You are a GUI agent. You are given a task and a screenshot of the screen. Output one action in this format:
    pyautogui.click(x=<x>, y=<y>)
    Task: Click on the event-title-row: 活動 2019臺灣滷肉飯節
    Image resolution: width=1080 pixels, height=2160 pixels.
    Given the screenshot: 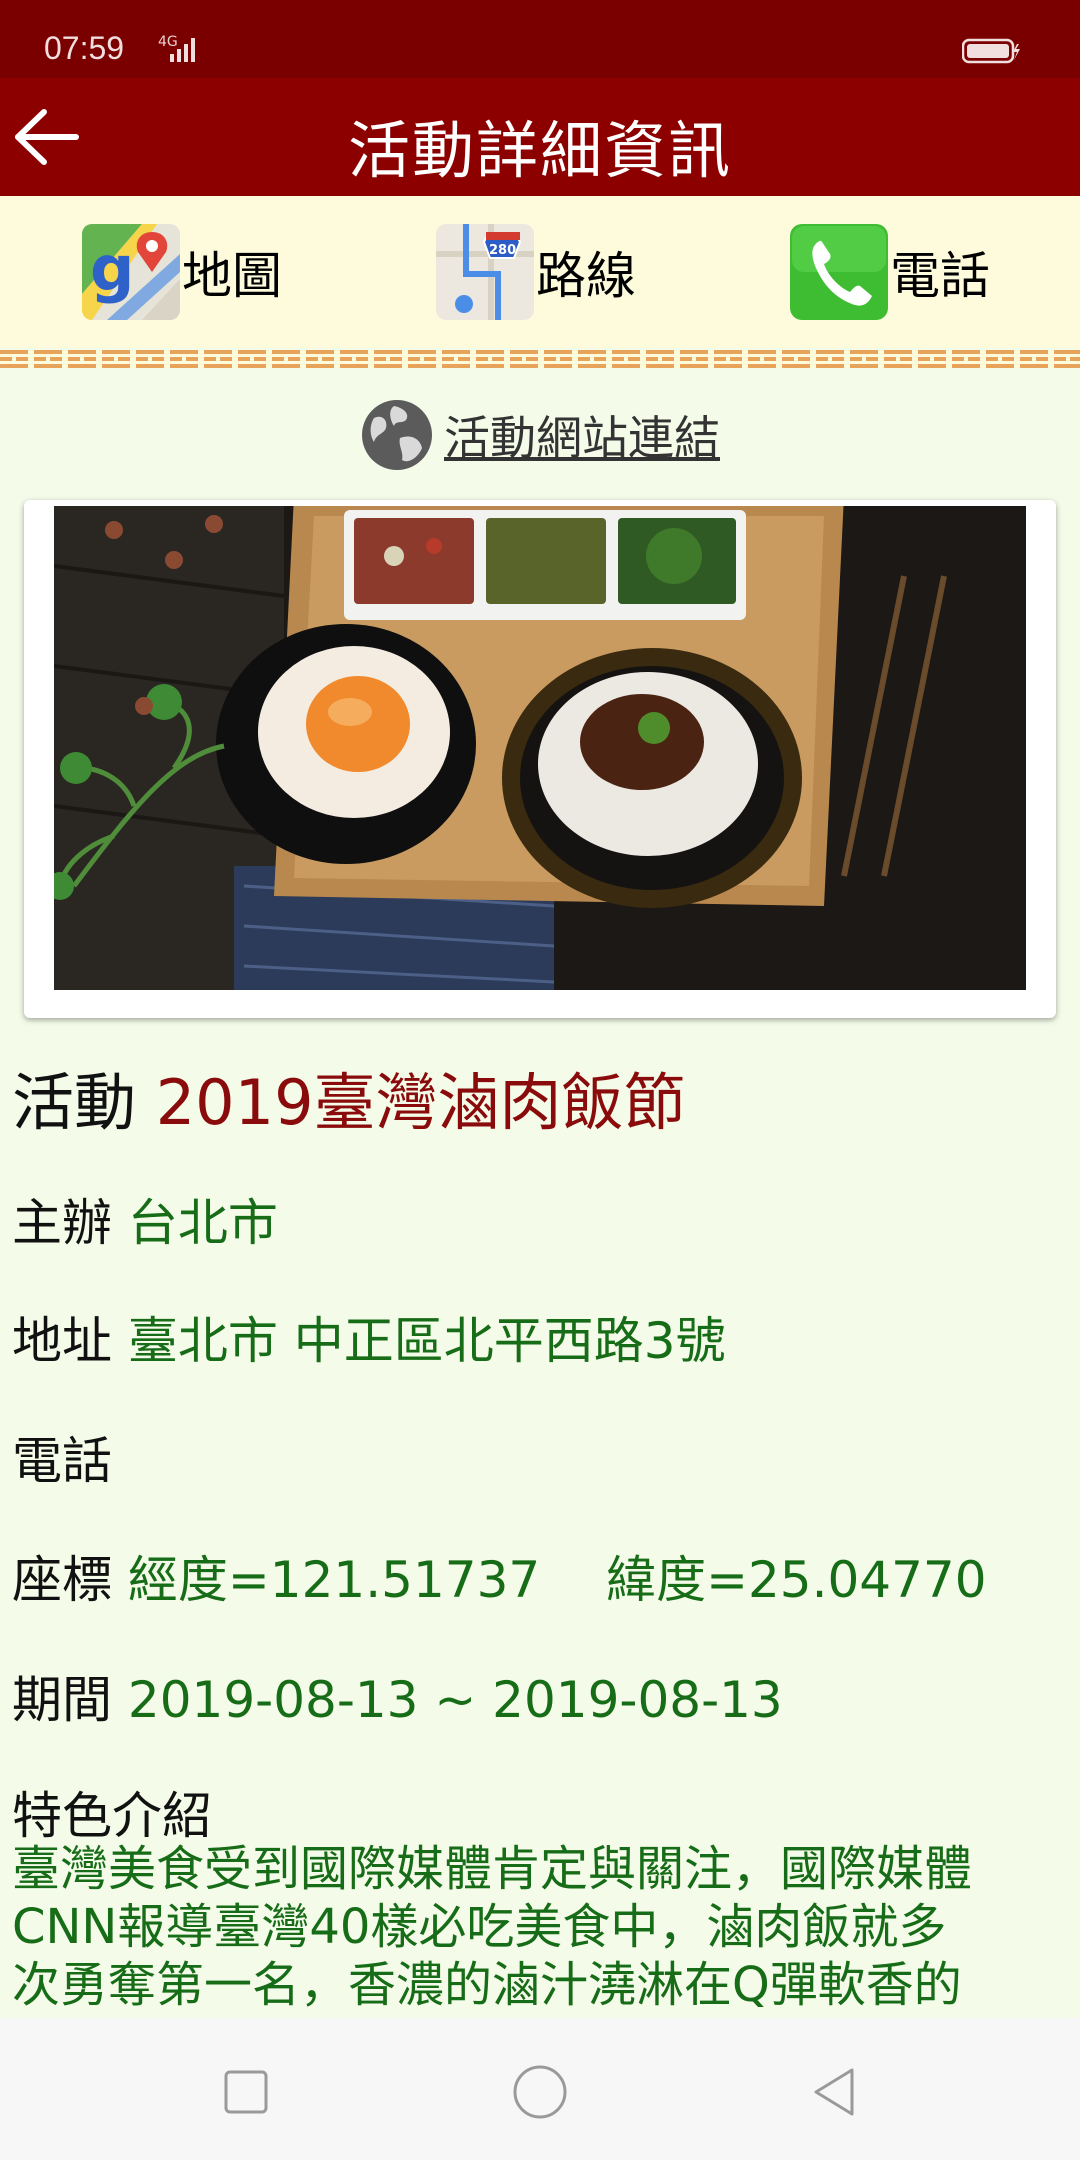 What is the action you would take?
    pyautogui.click(x=349, y=1097)
    